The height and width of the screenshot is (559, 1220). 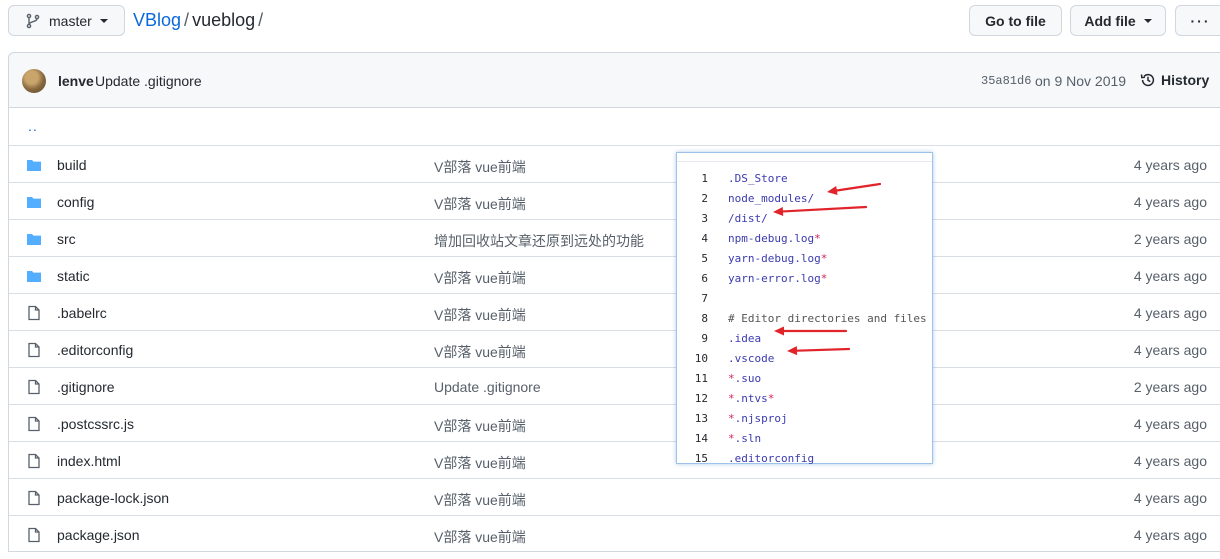 What do you see at coordinates (614, 126) in the screenshot?
I see `parent-directory-row: ..` at bounding box center [614, 126].